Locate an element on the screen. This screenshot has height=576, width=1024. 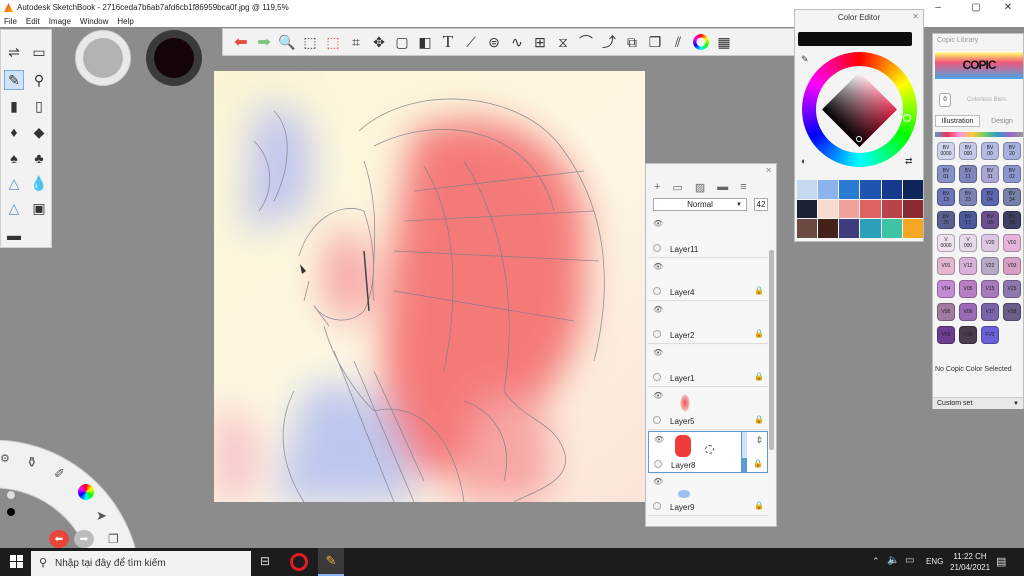
taskbar-search-input: ⚲ Nhập tại đây để tìm kiếm is located at coordinates (141, 563).